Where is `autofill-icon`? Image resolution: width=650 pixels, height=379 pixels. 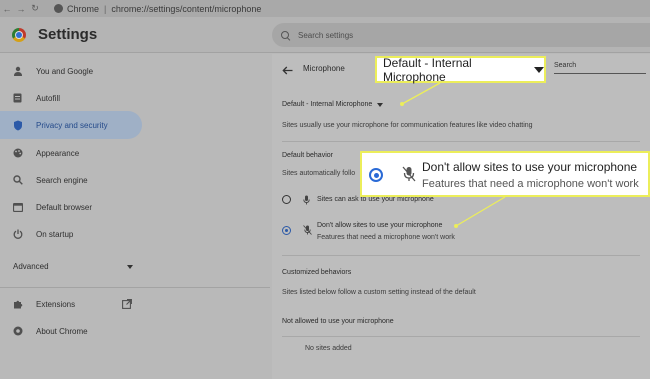 autofill-icon is located at coordinates (17, 98).